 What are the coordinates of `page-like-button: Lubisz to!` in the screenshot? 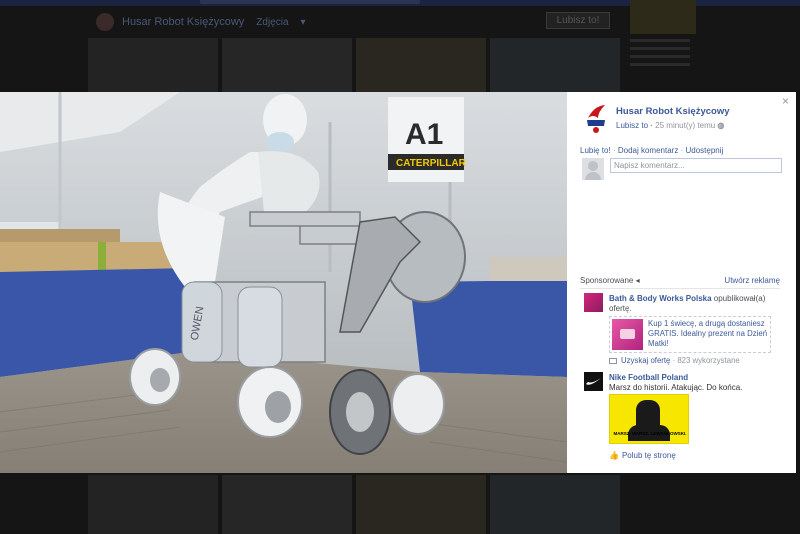 It's located at (578, 20).